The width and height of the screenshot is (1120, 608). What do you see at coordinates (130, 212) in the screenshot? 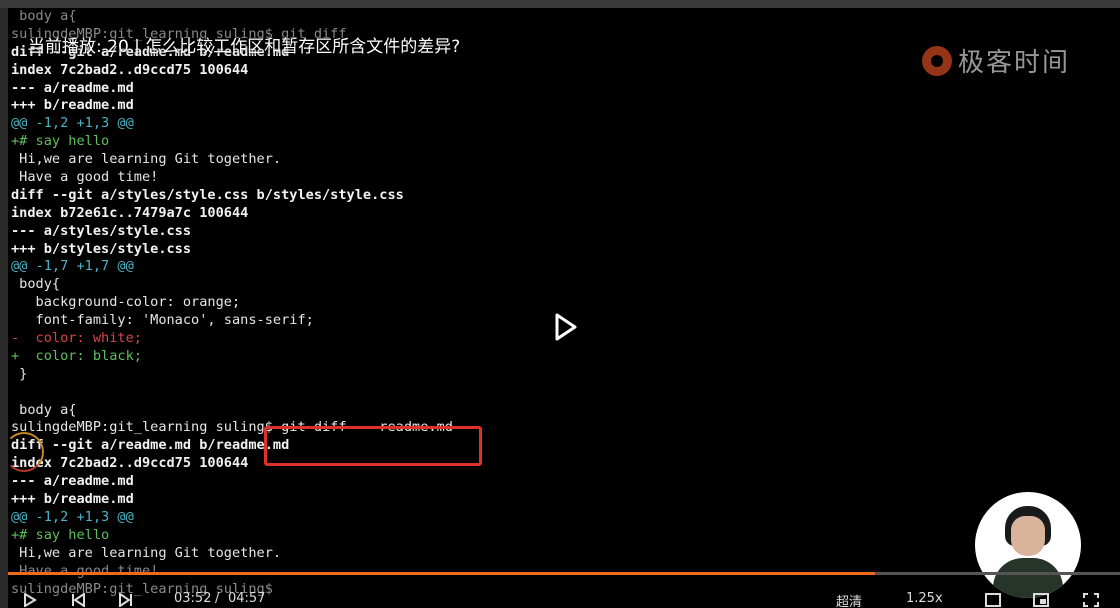
I see `terminal-line: index b72e61c..7479a7c 100644` at bounding box center [130, 212].